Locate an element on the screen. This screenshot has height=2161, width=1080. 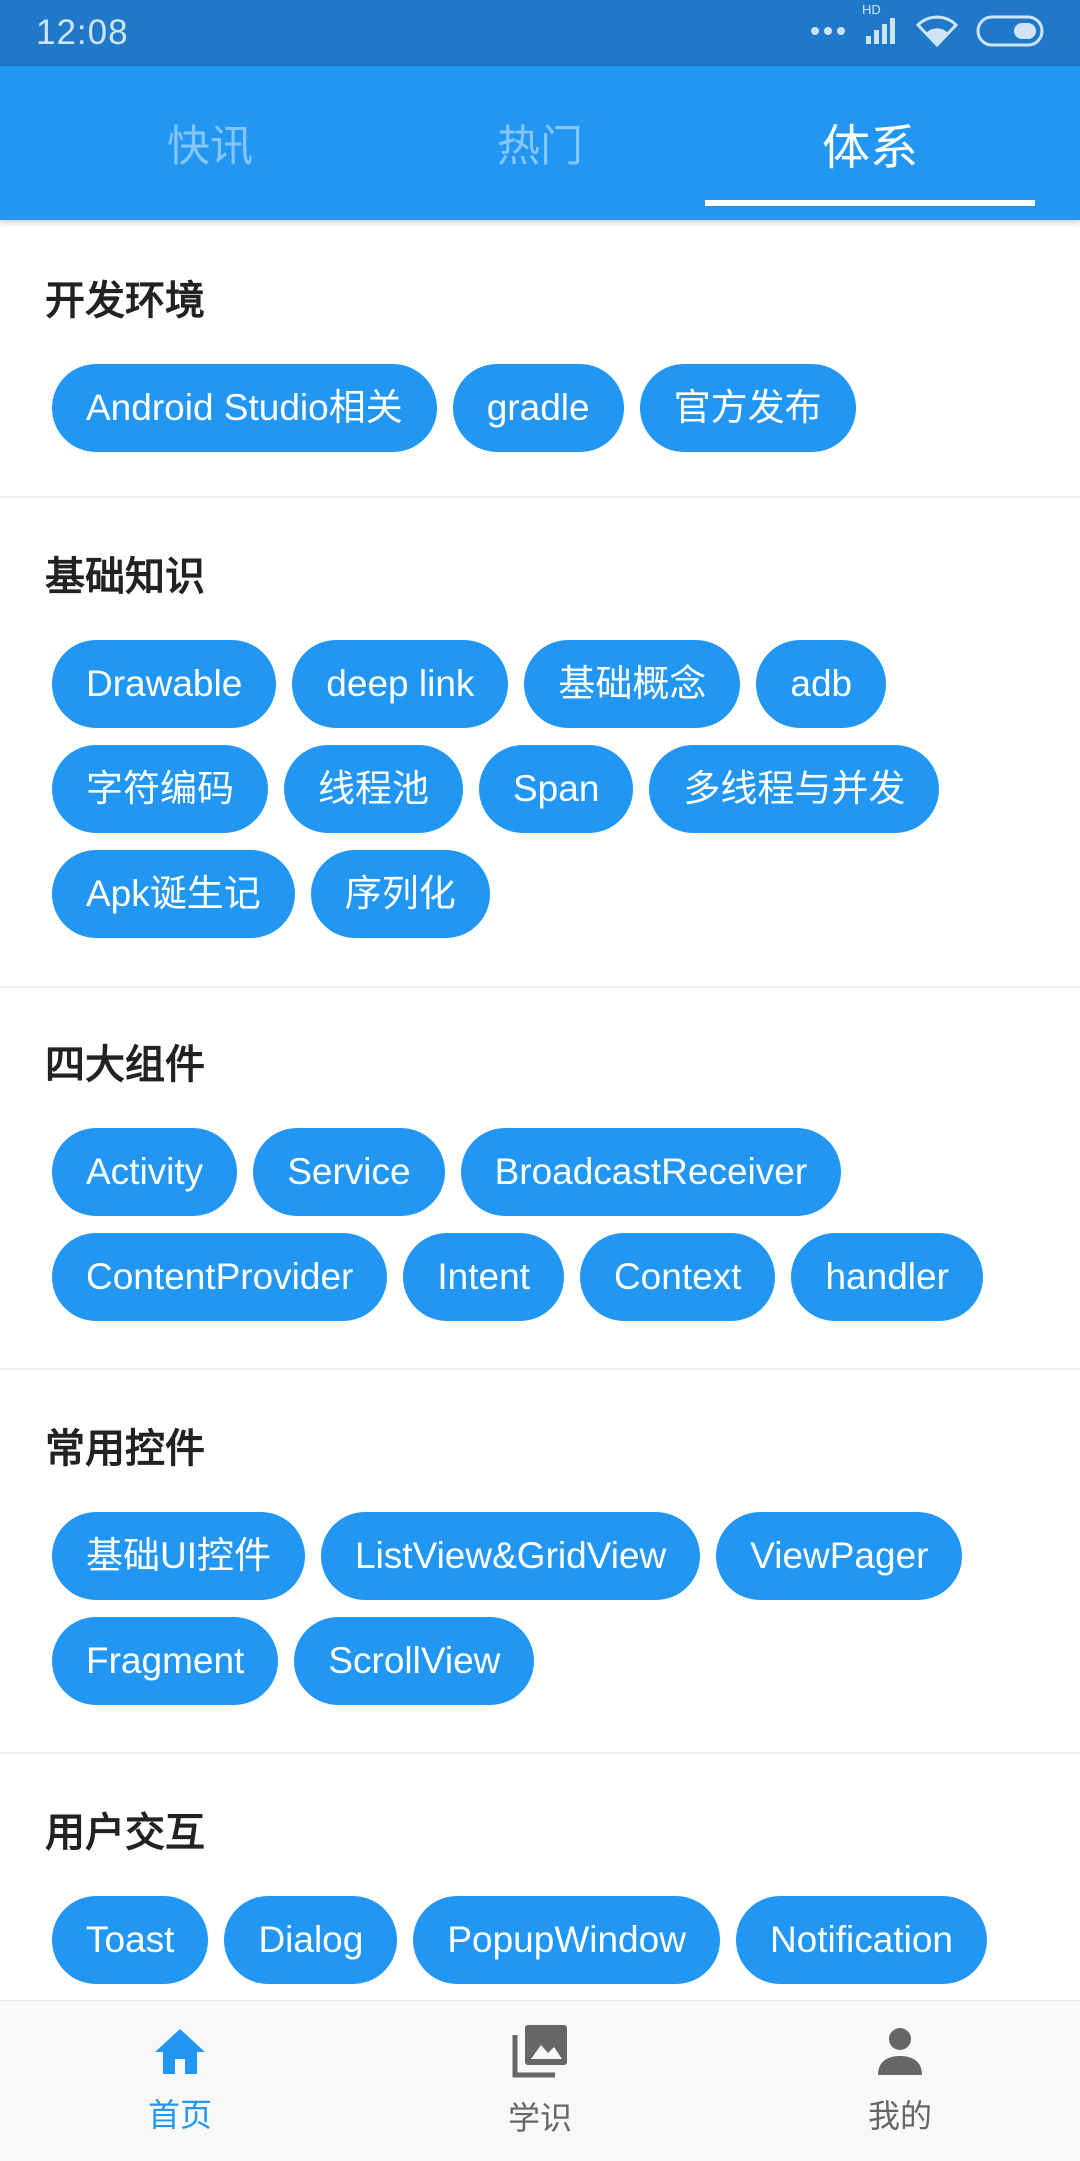
person-icon is located at coordinates (900, 2058).